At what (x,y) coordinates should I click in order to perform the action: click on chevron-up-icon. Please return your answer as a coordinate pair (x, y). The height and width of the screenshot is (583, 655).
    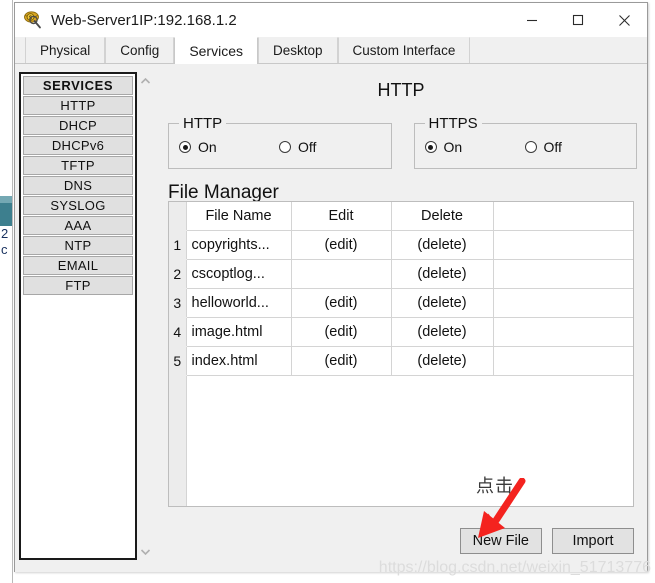
    Looking at the image, I should click on (145, 80).